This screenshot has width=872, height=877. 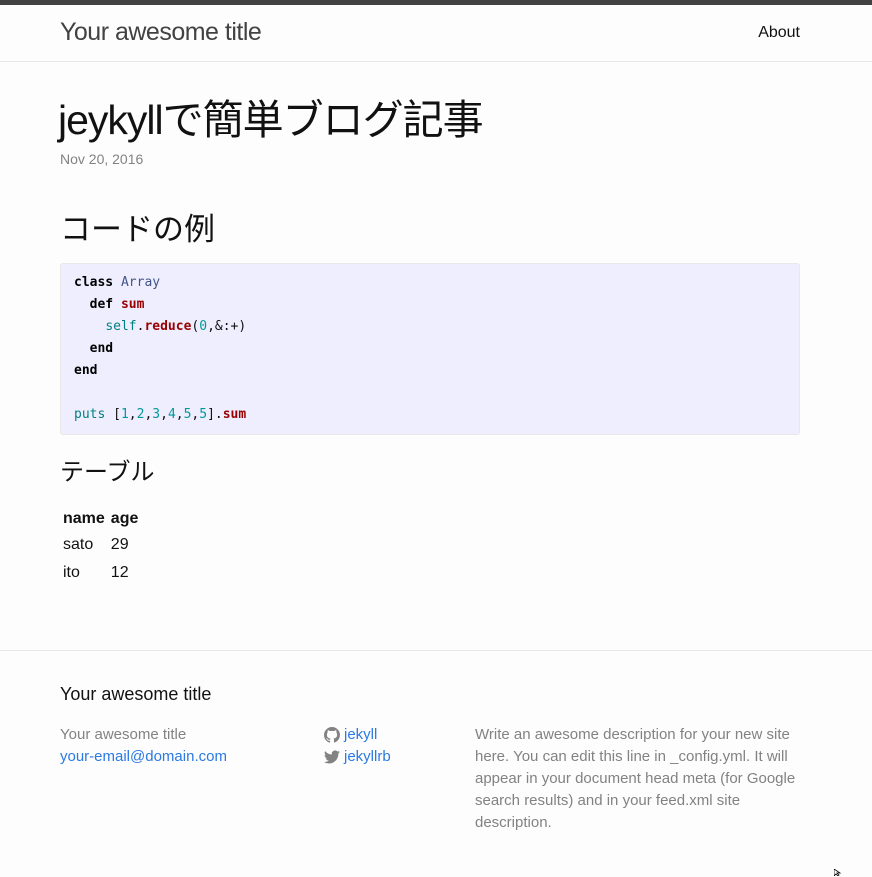 What do you see at coordinates (367, 757) in the screenshot?
I see `twitter-link: jekyllrb` at bounding box center [367, 757].